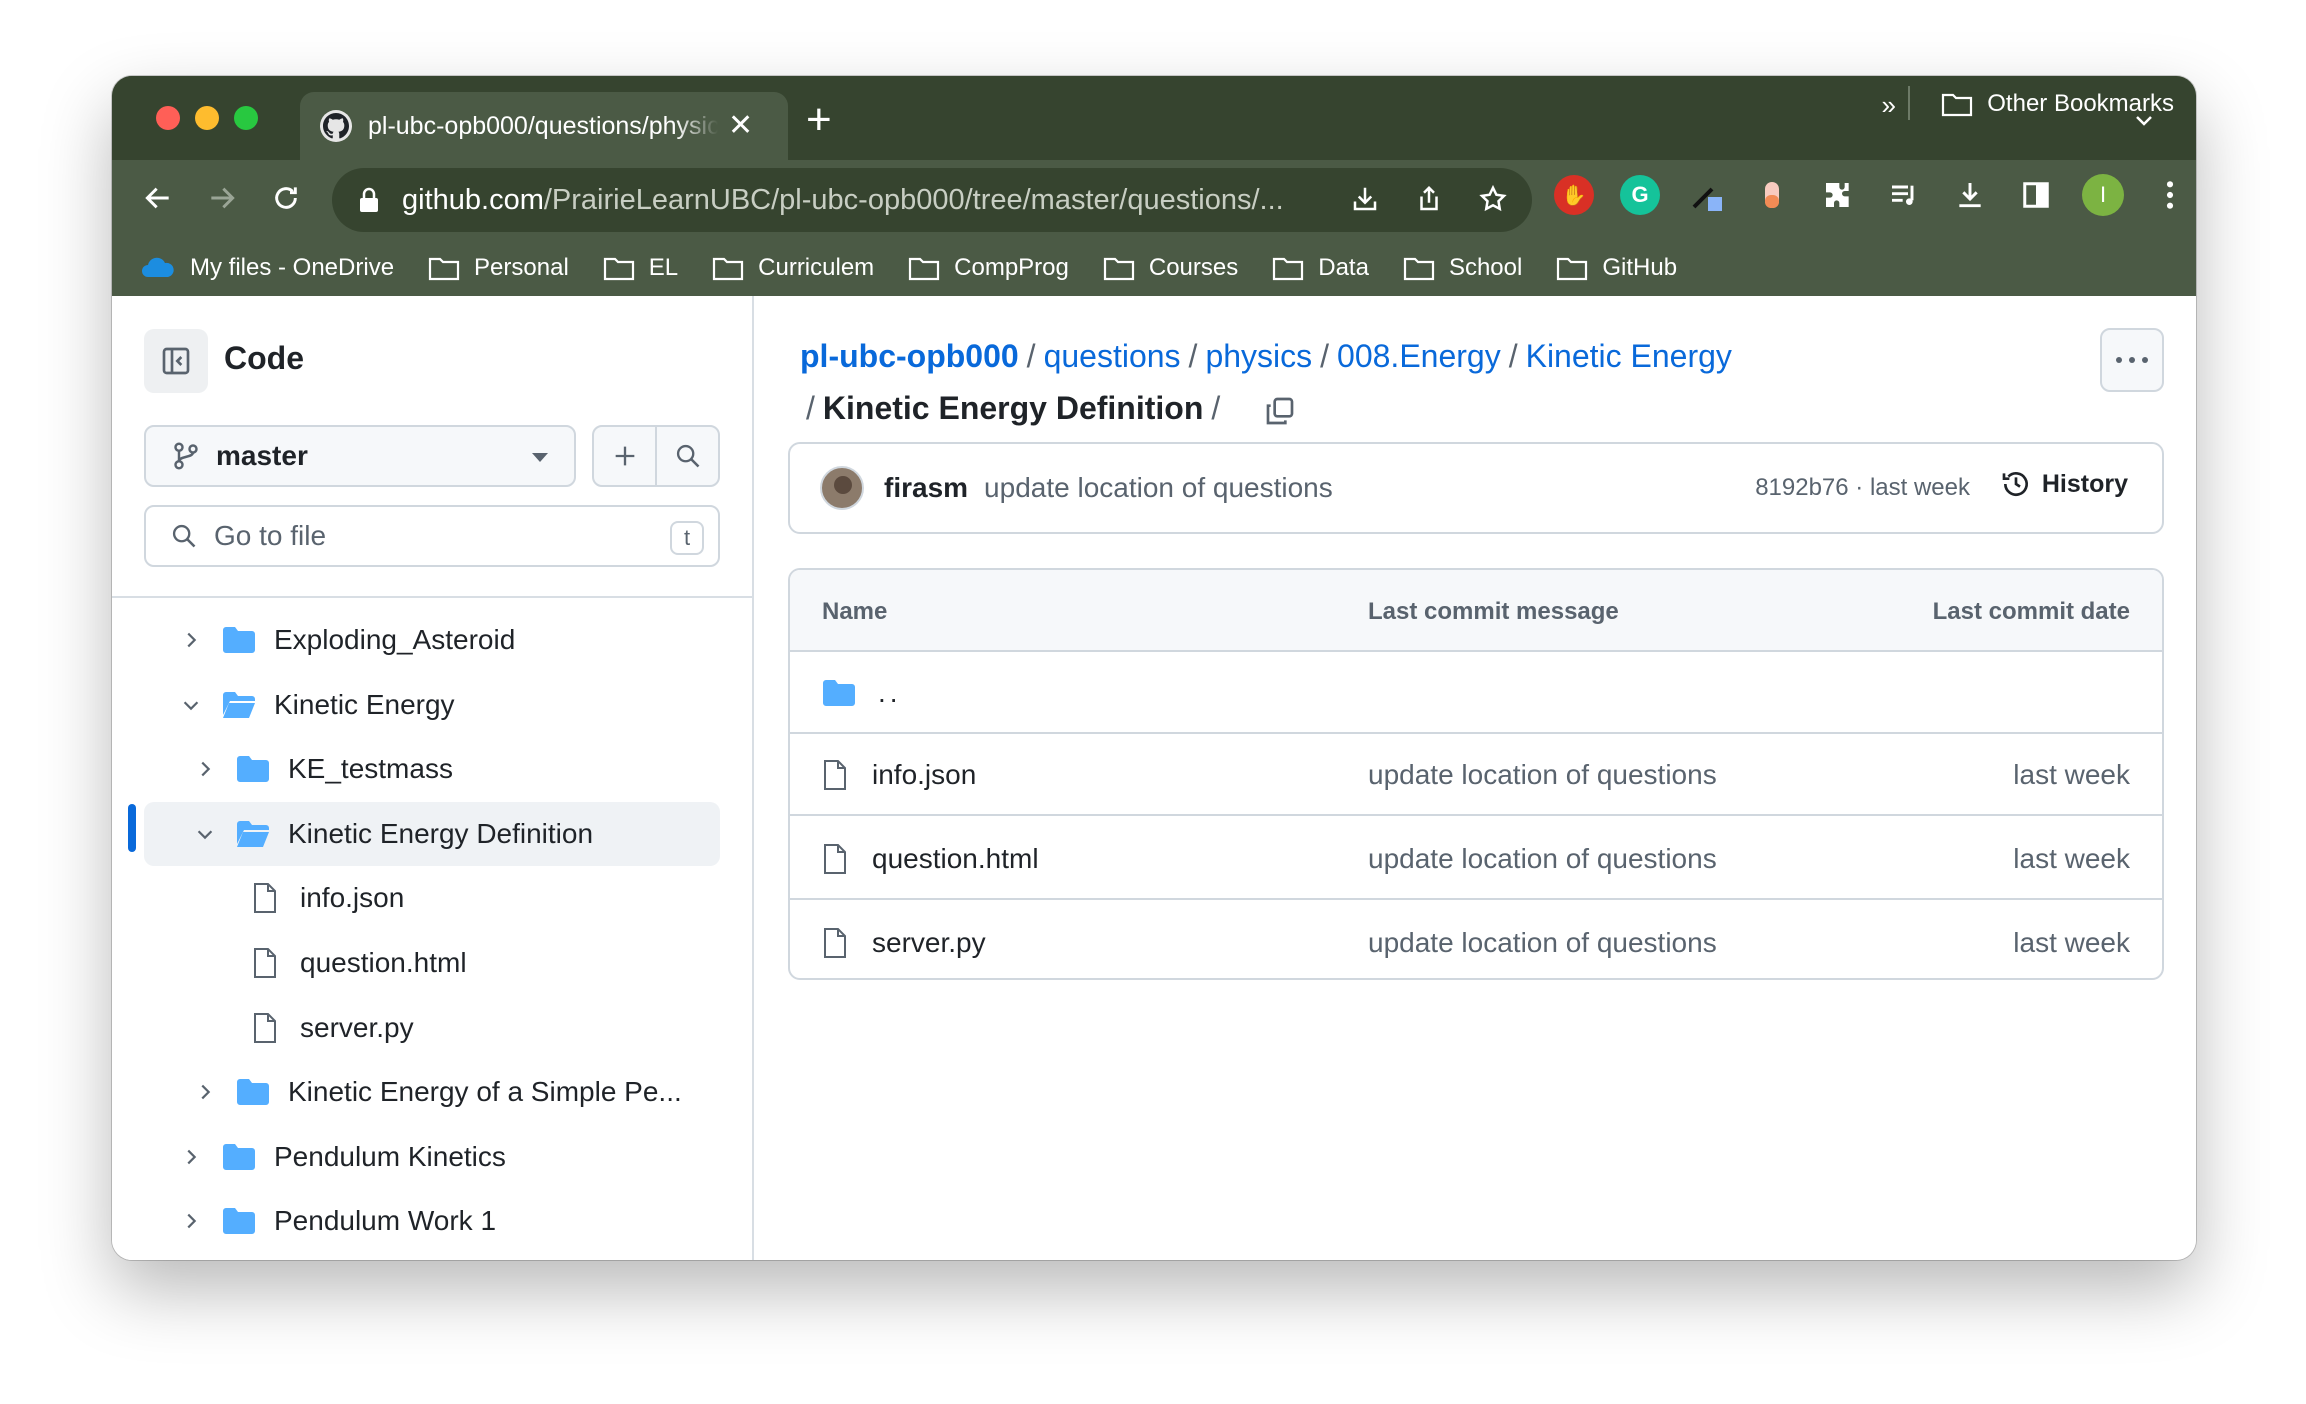  What do you see at coordinates (1862, 488) in the screenshot?
I see `commit-hash-and-time: 8192b76 · last week` at bounding box center [1862, 488].